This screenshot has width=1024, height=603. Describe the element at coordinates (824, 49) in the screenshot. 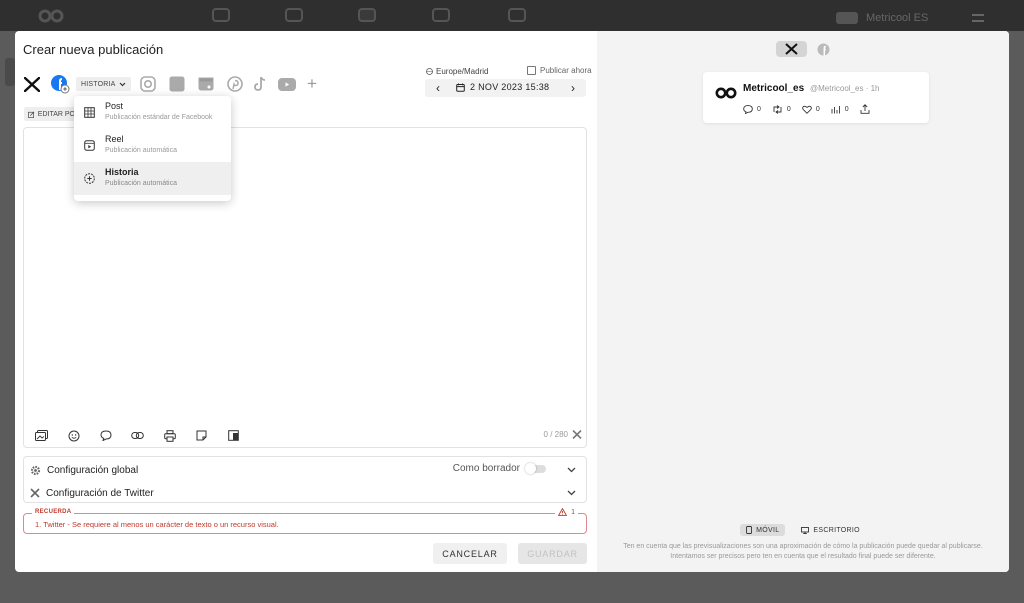

I see `preview-facebook-tab-icon` at that location.